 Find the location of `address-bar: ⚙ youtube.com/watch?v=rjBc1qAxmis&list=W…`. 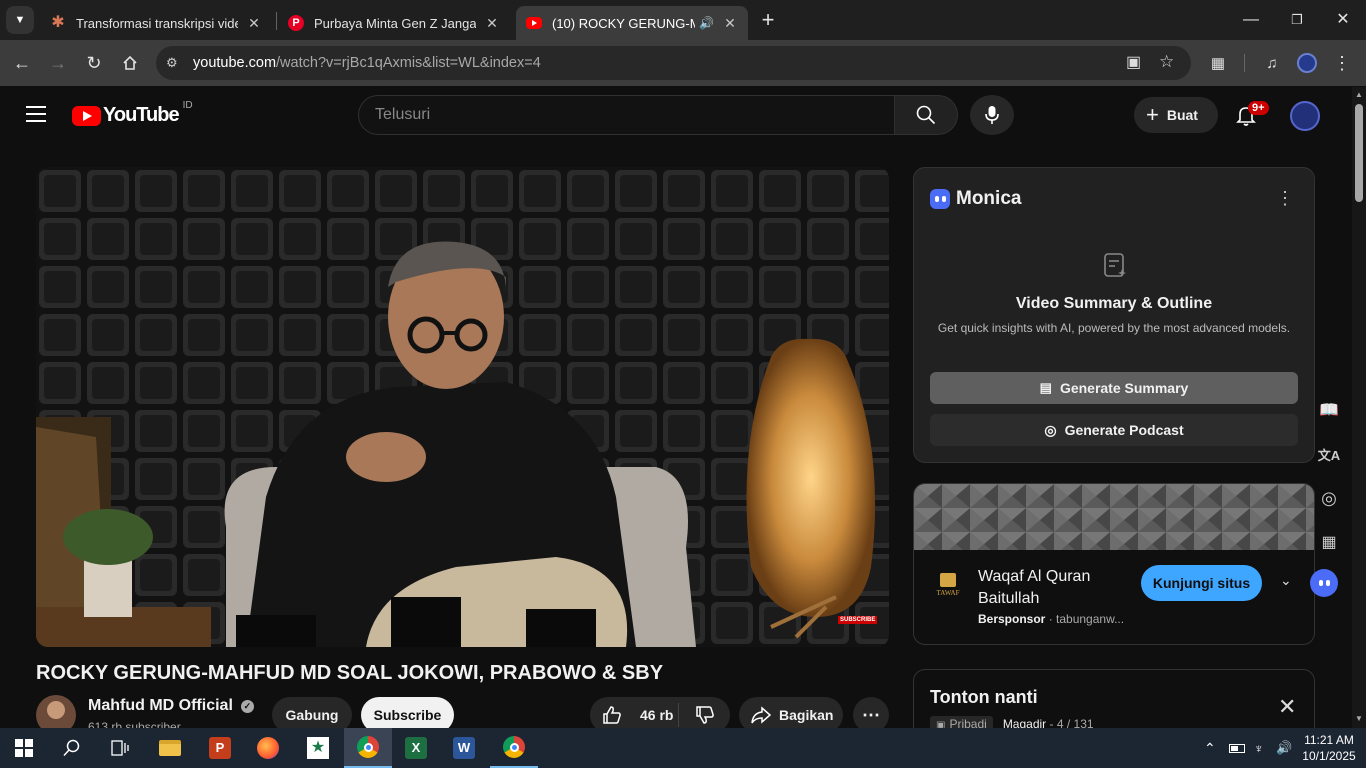

address-bar: ⚙ youtube.com/watch?v=rjBc1qAxmis&list=W… is located at coordinates (673, 63).